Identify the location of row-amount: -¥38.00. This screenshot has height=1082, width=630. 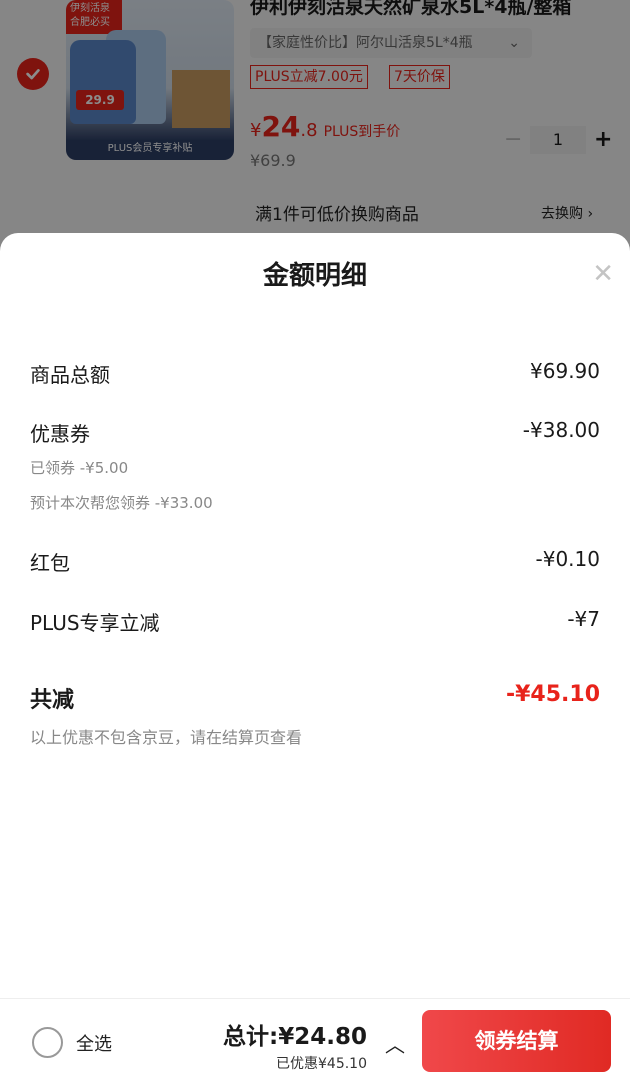
(561, 430).